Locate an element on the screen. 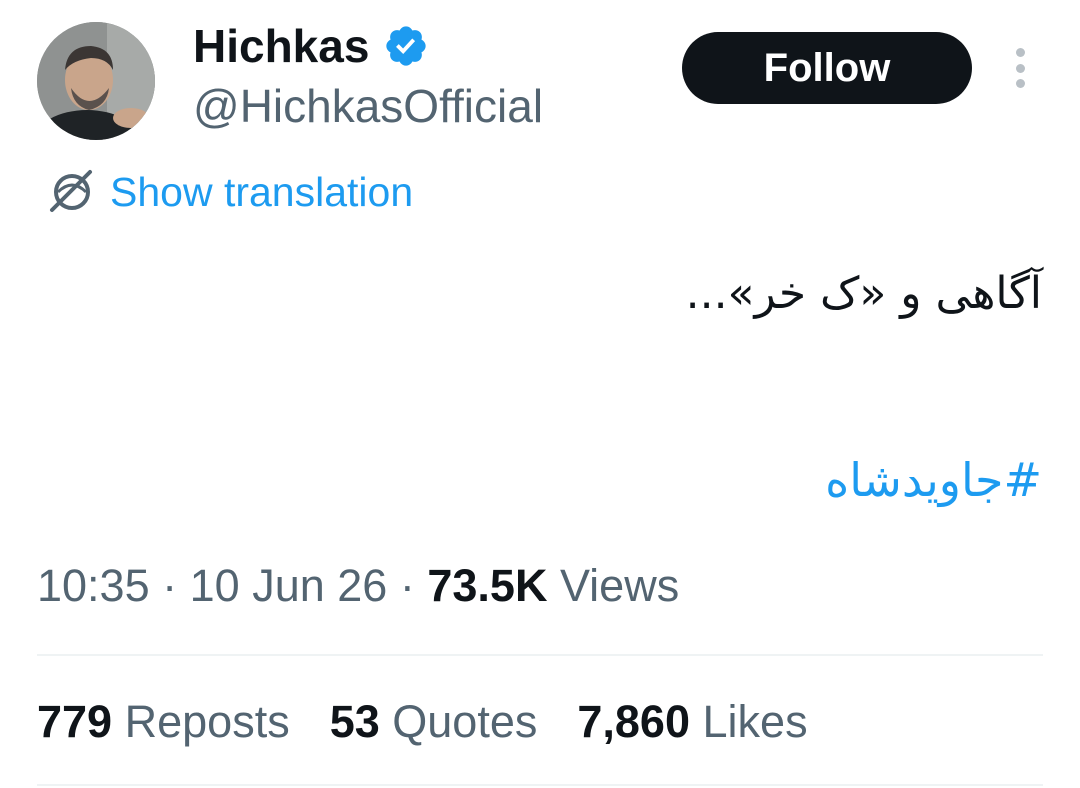  follow-button: Follow is located at coordinates (827, 68).